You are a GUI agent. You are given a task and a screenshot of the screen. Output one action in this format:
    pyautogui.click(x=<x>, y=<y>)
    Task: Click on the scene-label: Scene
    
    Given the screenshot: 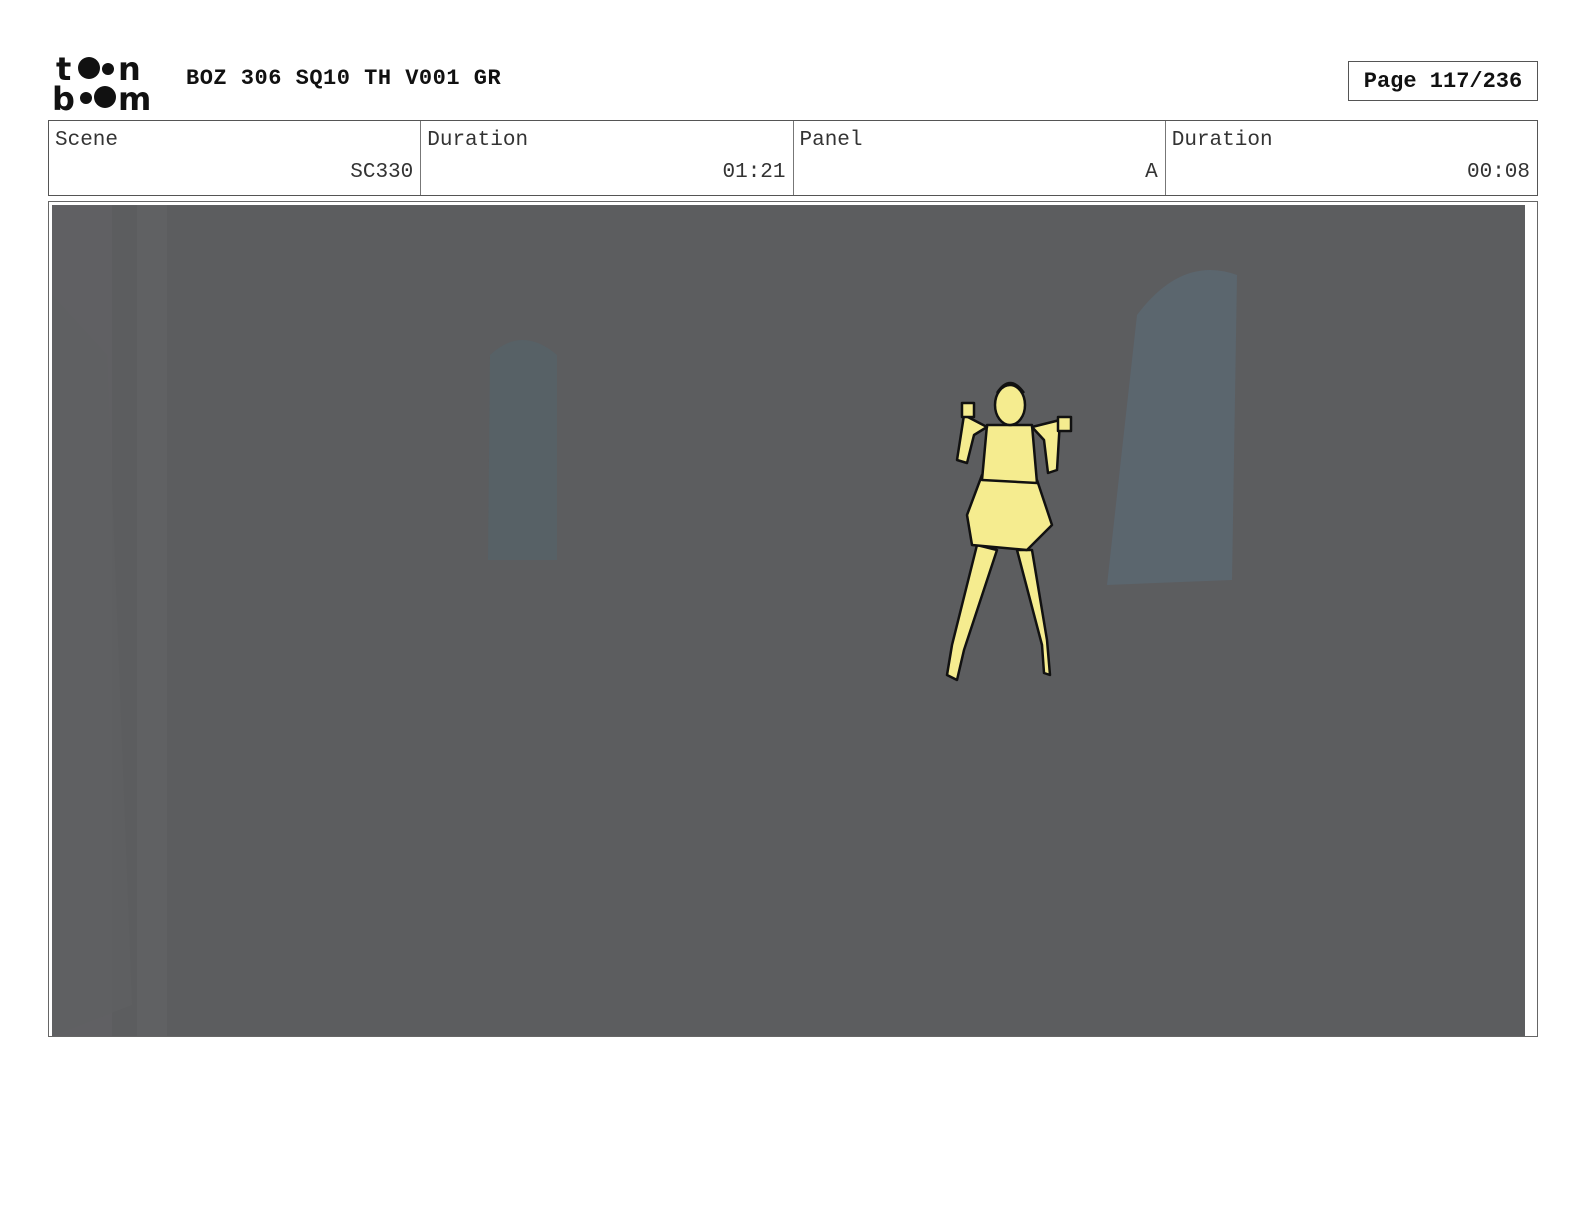 What is the action you would take?
    pyautogui.click(x=87, y=140)
    